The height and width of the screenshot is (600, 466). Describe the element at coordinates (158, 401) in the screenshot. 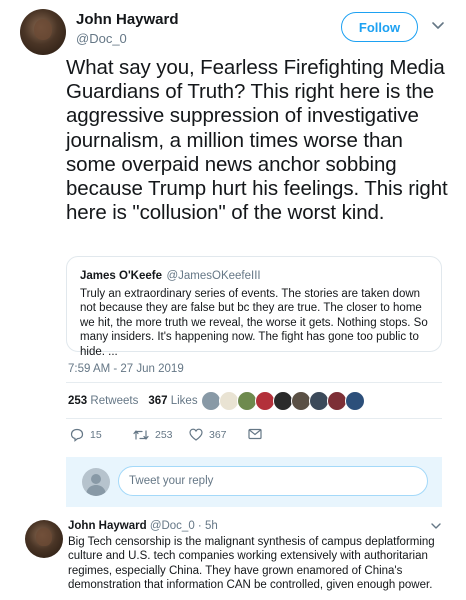

I see `likes-count: 367` at that location.